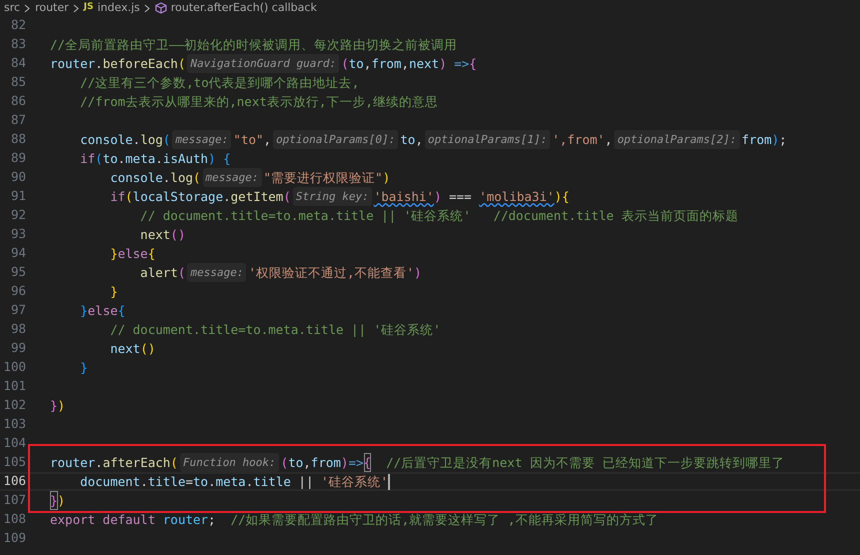  What do you see at coordinates (14, 500) in the screenshot?
I see `line-number: 107` at bounding box center [14, 500].